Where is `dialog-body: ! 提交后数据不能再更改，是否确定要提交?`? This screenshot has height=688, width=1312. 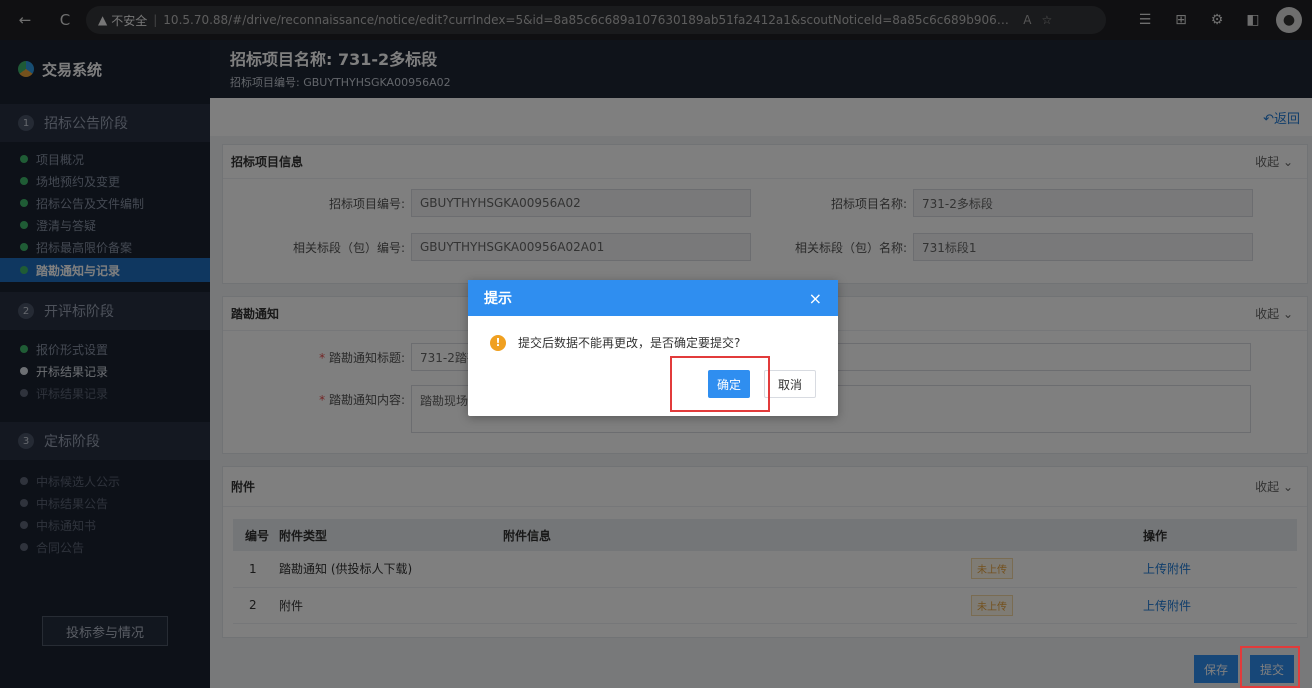
dialog-body: ! 提交后数据不能再更改，是否确定要提交? is located at coordinates (653, 333).